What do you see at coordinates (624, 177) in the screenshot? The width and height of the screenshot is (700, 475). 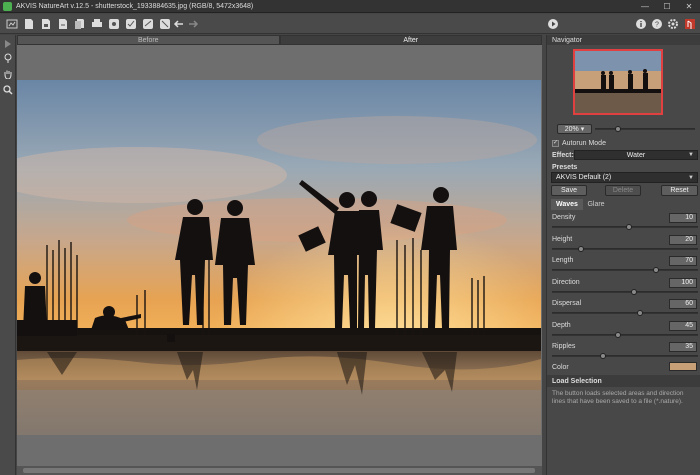 I see `preset-select: AKVIS Default (2) ▼` at bounding box center [624, 177].